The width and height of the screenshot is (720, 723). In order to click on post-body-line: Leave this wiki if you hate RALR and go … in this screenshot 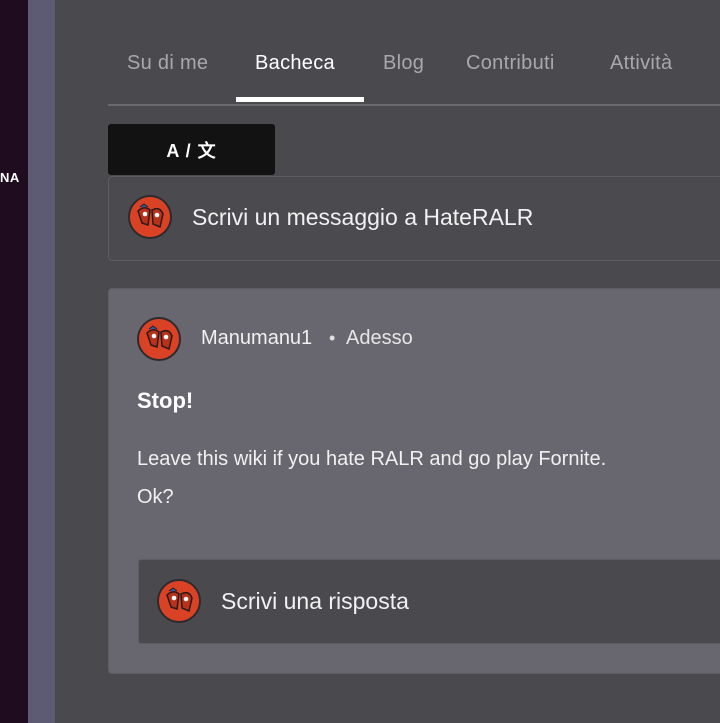, I will do `click(372, 459)`.